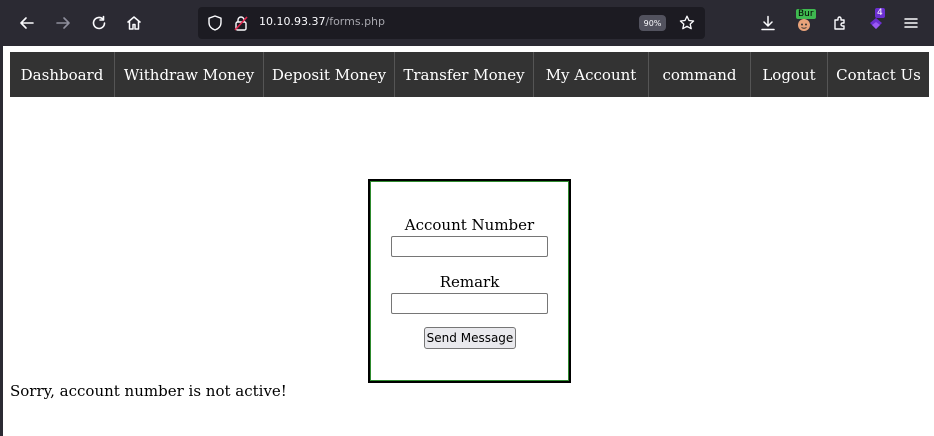 This screenshot has width=934, height=436. Describe the element at coordinates (840, 23) in the screenshot. I see `extensions-icon` at that location.